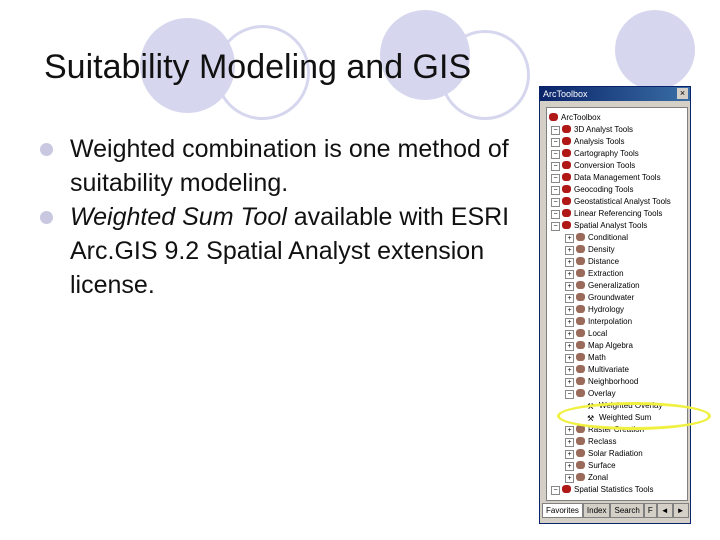 The image size is (720, 540). I want to click on toolset-item: + Hydrology, so click(594, 310).